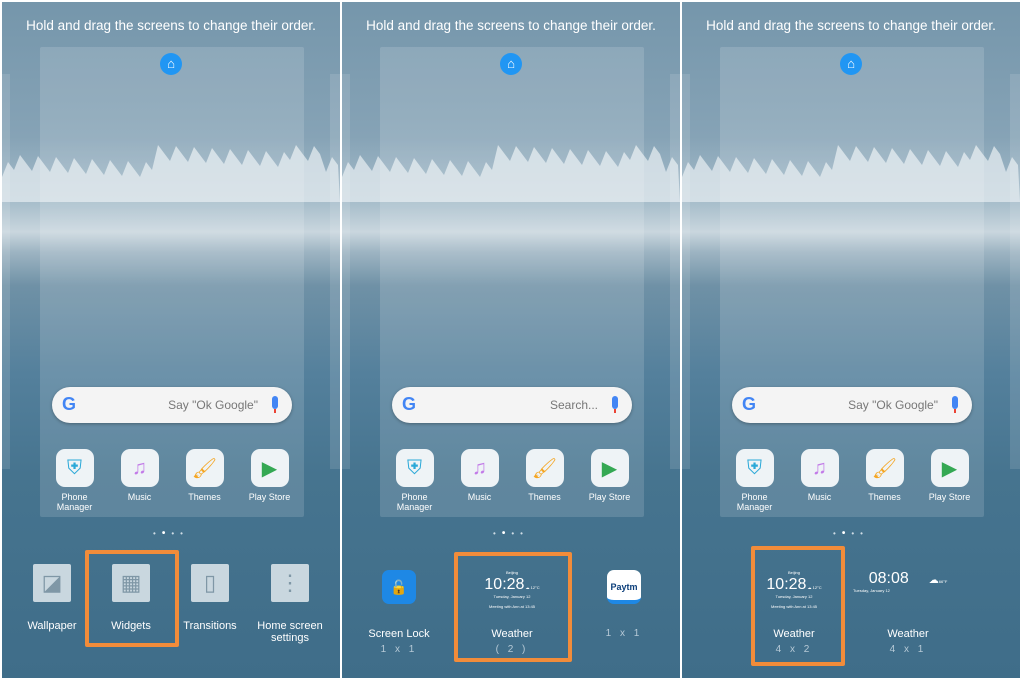  I want to click on screen-lock-icon: 🔓, so click(399, 587).